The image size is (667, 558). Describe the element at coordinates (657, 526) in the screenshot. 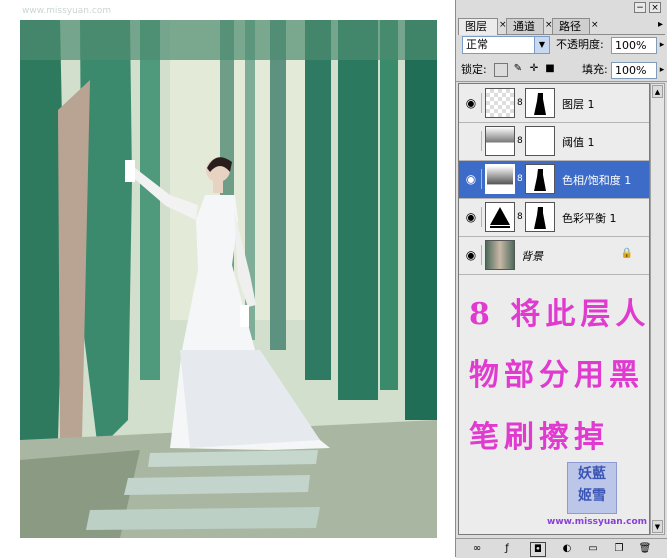

I see `scroll-down-icon: ▼` at that location.